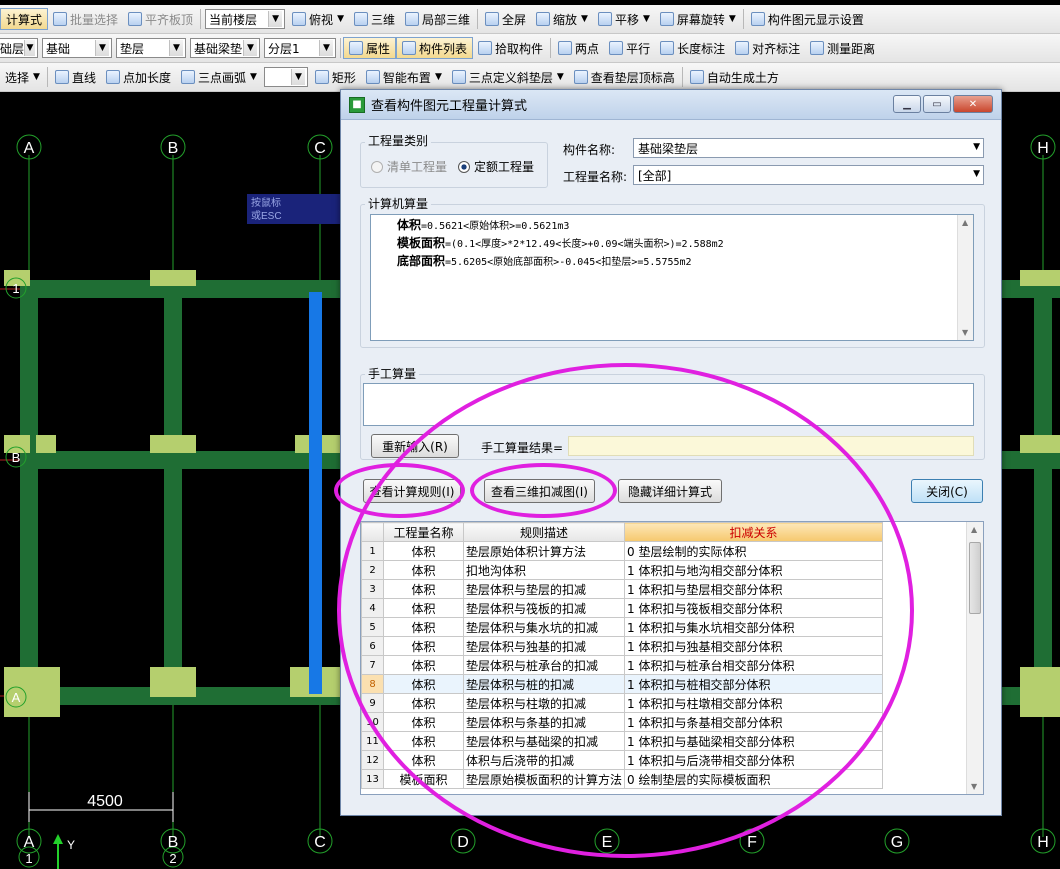 This screenshot has height=869, width=1060. I want to click on slope-pad-button: 三点定义斜垫层 ▼, so click(508, 77).